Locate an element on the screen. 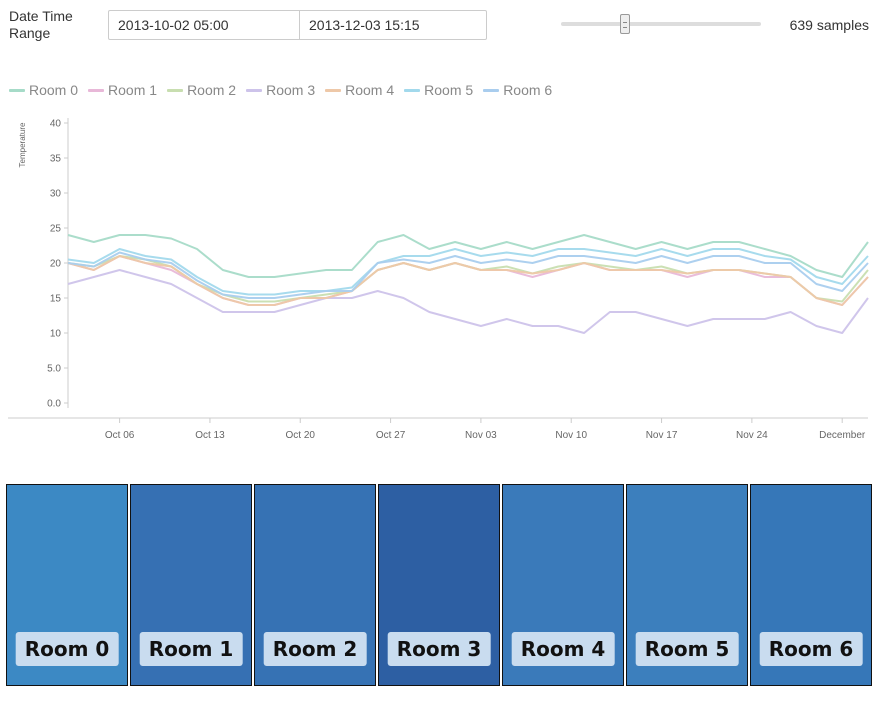 This screenshot has height=704, width=886. x-tick-label: Nov 17 is located at coordinates (662, 435).